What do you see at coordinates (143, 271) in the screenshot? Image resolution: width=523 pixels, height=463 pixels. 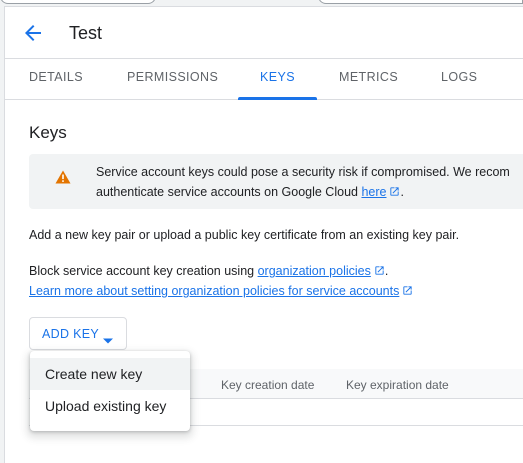 I see `block-text-prefix: Block service account key creation using` at bounding box center [143, 271].